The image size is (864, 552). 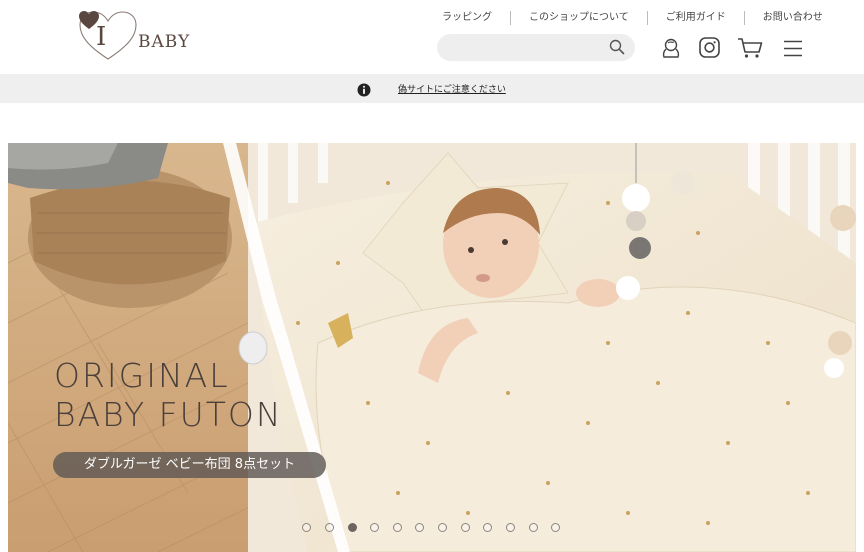 What do you see at coordinates (671, 50) in the screenshot?
I see `account-icon` at bounding box center [671, 50].